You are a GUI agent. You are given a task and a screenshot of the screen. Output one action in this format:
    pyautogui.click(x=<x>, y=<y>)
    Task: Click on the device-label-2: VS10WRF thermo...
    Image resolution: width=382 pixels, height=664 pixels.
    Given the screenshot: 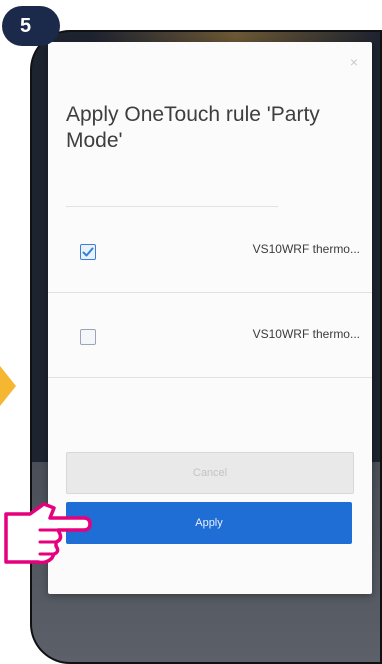 What is the action you would take?
    pyautogui.click(x=306, y=334)
    